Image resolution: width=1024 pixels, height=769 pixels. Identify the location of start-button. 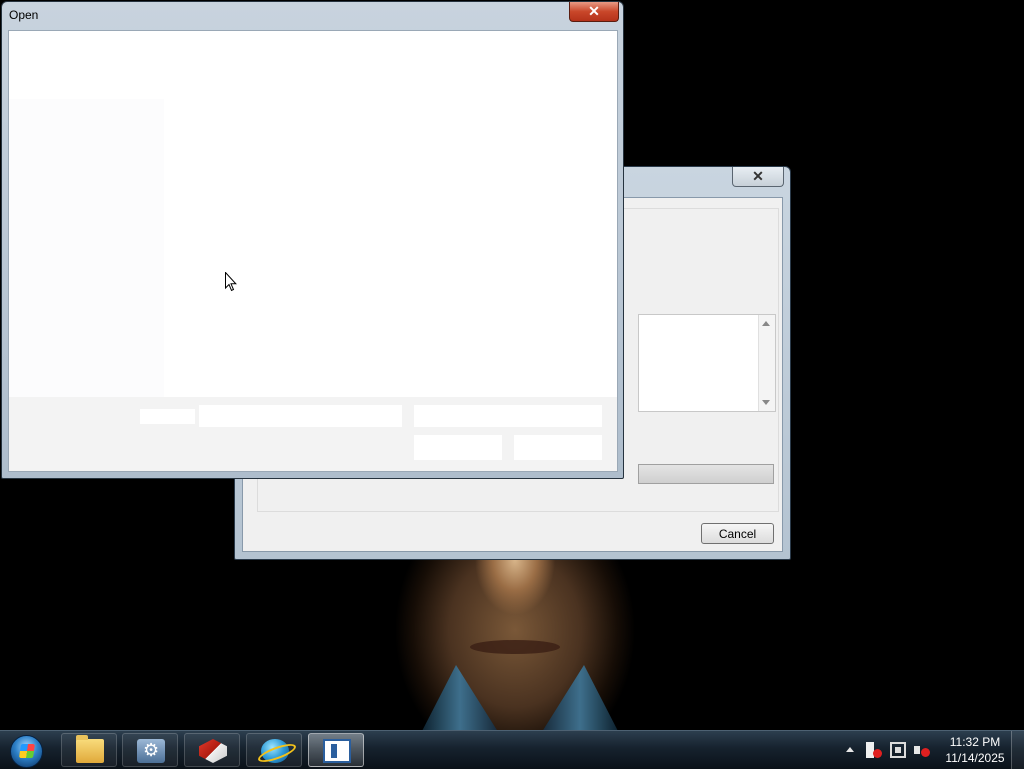
(27, 750).